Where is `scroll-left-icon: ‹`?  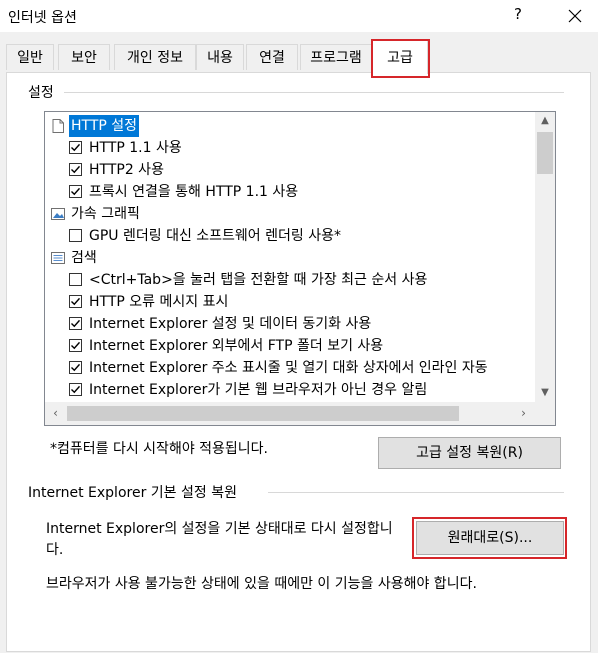
scroll-left-icon: ‹ is located at coordinates (55, 413).